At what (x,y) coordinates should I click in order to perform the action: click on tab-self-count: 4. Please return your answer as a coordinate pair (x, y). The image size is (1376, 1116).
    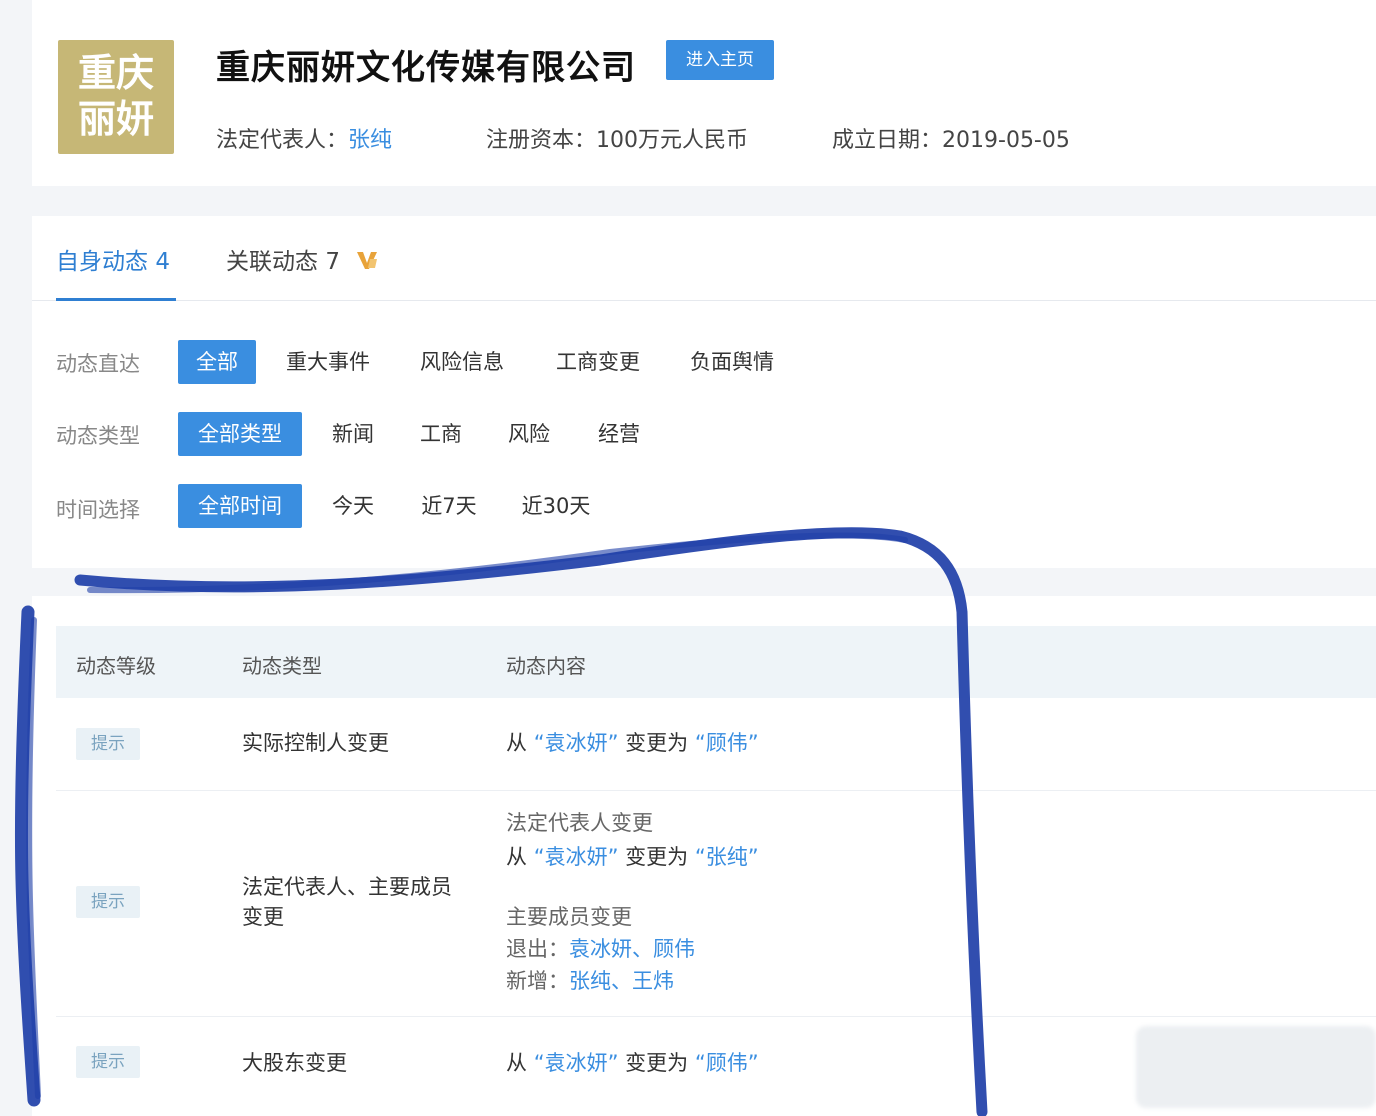
    Looking at the image, I should click on (162, 262).